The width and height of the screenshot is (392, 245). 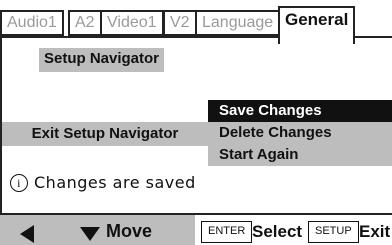 I want to click on enter-key: ENTER, so click(x=227, y=232).